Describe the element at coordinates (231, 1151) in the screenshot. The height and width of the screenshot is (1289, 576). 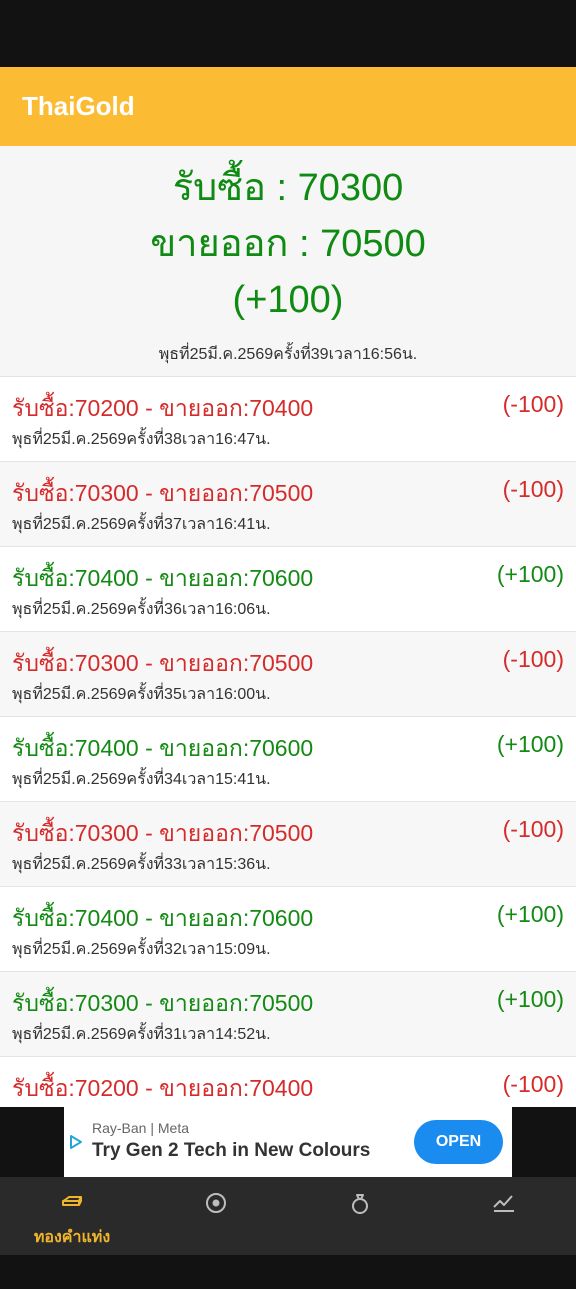
I see `ad-headline: Try Gen 2 Tech in New Colours` at that location.